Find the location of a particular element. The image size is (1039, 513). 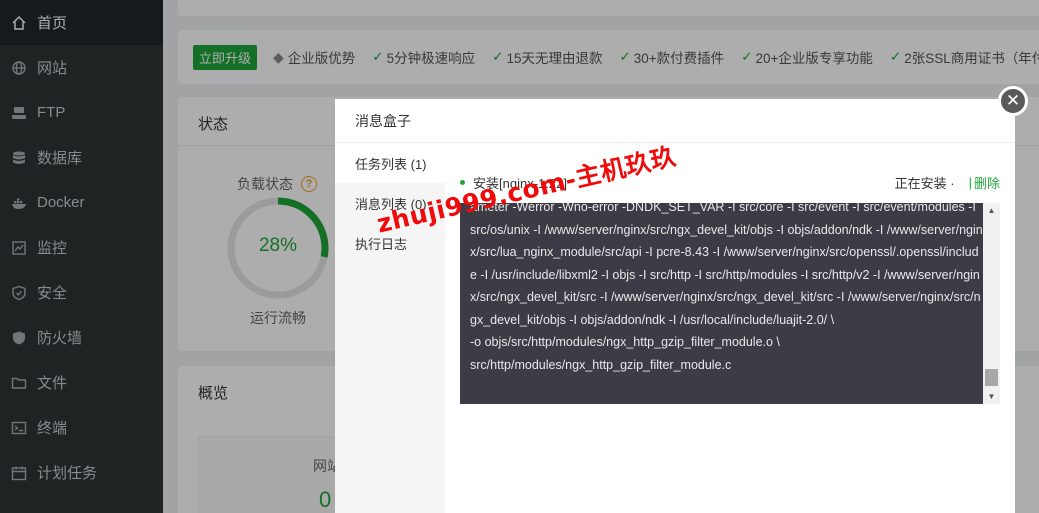

console-scrollbar: ▲ ▼ is located at coordinates (991, 303).